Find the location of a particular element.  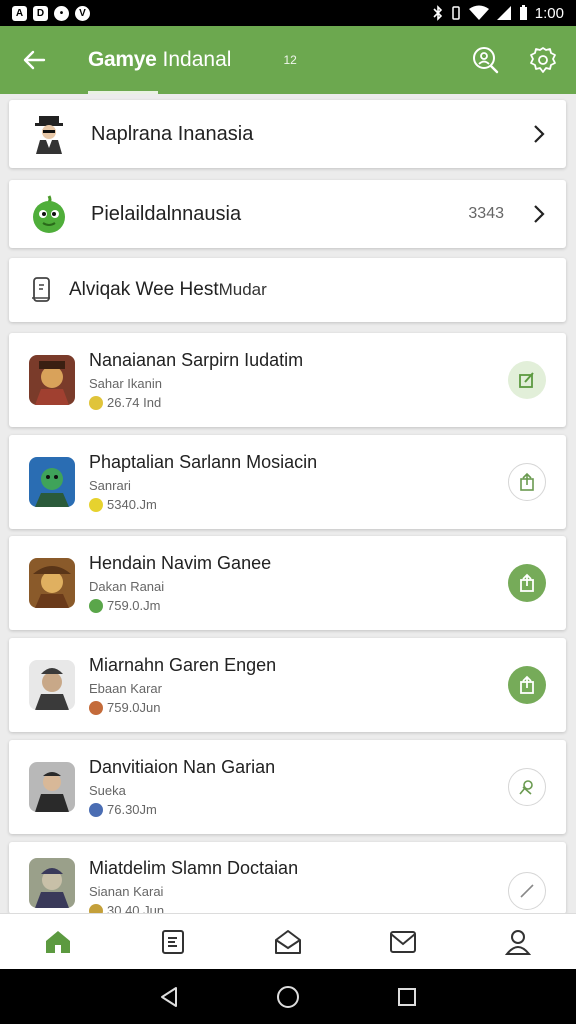

phone-list-icon is located at coordinates (42, 290).